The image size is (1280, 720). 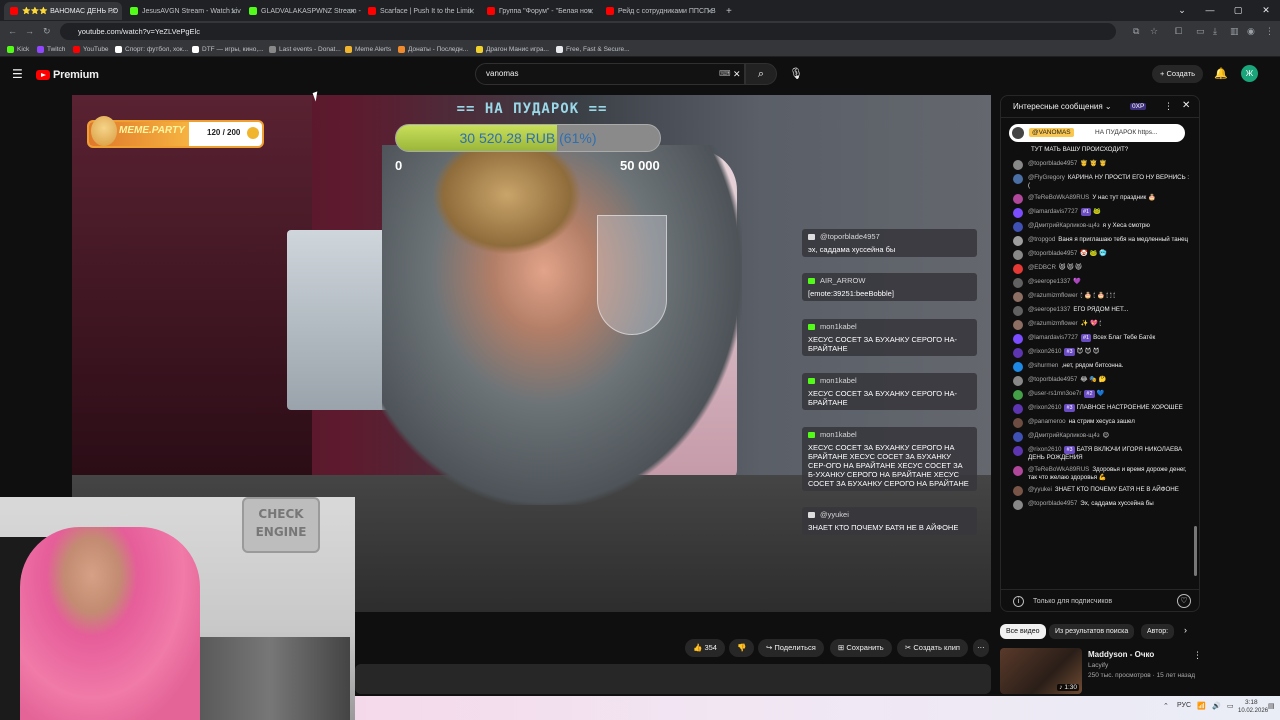 What do you see at coordinates (1053, 295) in the screenshot?
I see `chat-author: @razumizmflower` at bounding box center [1053, 295].